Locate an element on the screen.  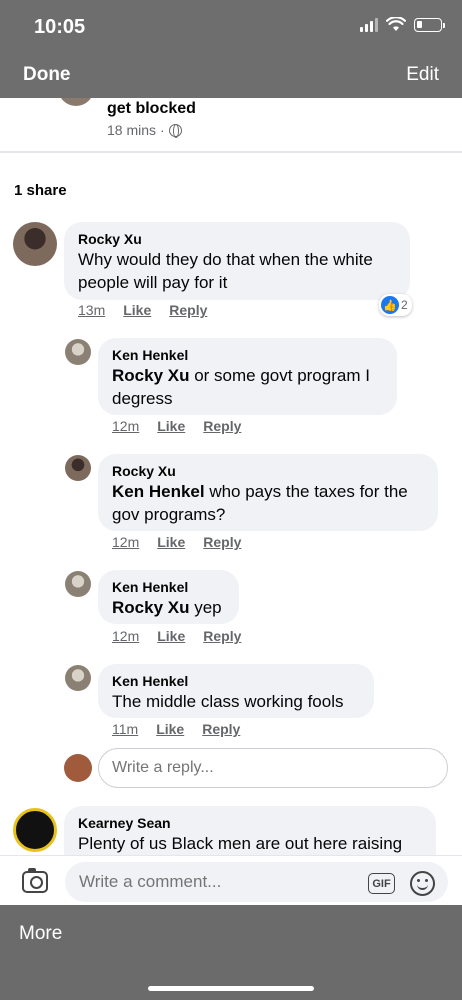
comment-reply: Ken Henkel Rocky Xu yep 12m Like Reply is located at coordinates (231, 610).